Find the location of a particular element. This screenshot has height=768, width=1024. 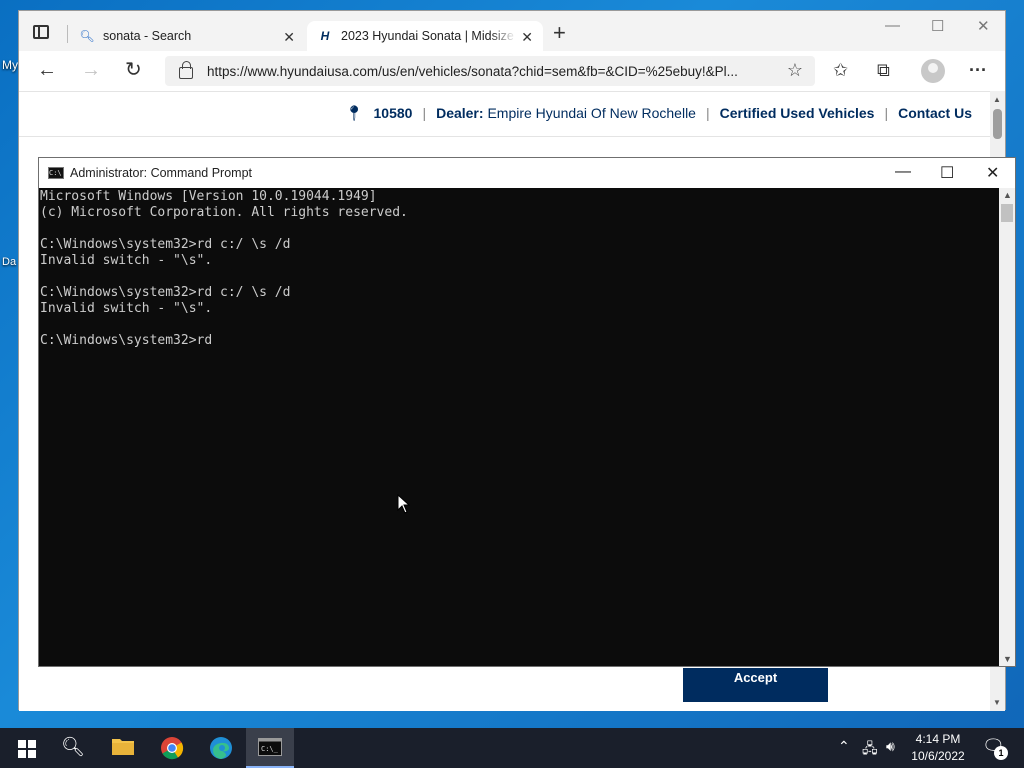

volume-icon: 🔊︎ is located at coordinates (890, 746).